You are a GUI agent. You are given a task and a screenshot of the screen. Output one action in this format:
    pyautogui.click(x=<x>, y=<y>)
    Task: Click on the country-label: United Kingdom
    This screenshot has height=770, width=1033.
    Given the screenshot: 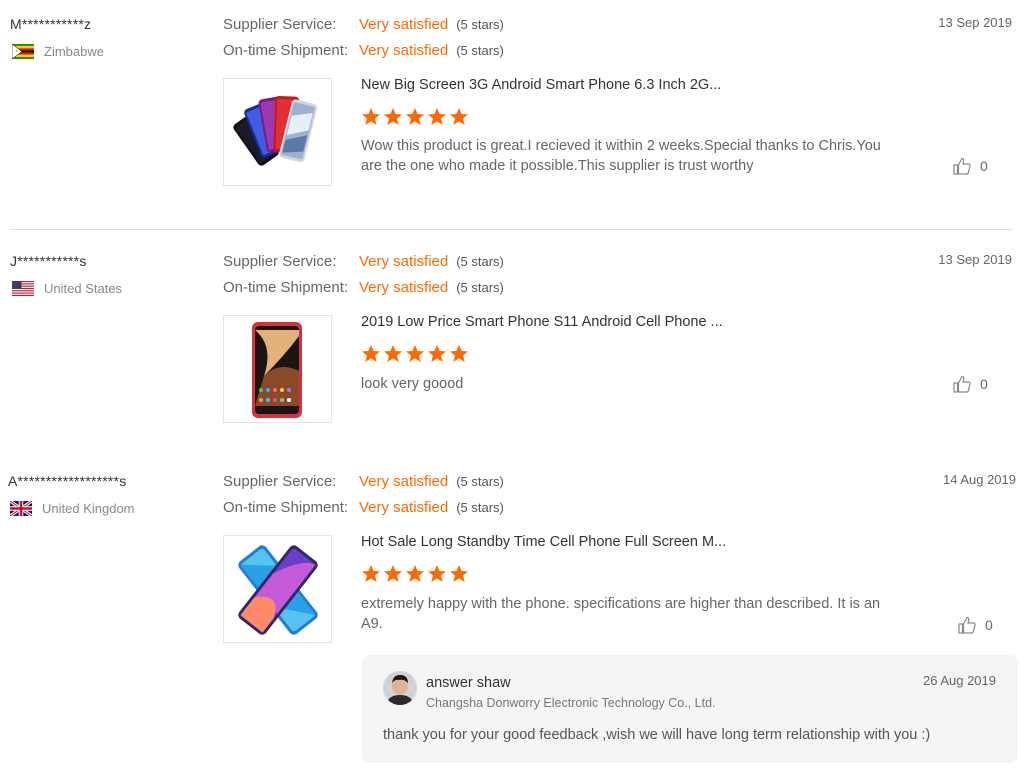 What is the action you would take?
    pyautogui.click(x=88, y=508)
    